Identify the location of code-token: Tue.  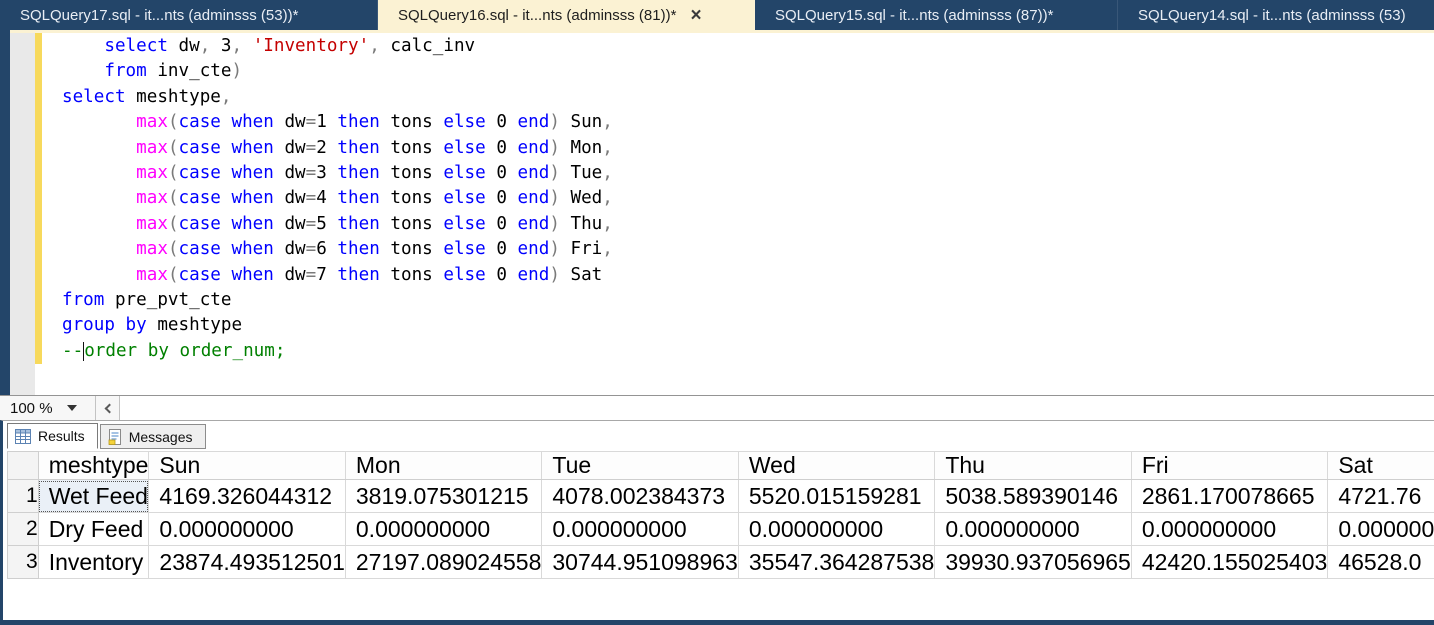
(581, 173).